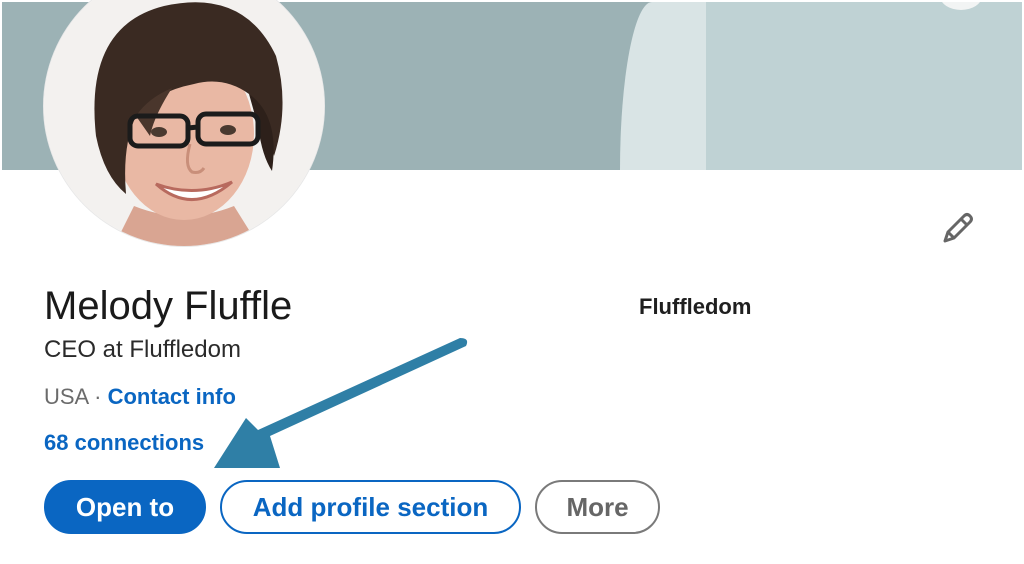 Image resolution: width=1024 pixels, height=564 pixels. Describe the element at coordinates (142, 349) in the screenshot. I see `profile-headline: CEO at Fluffledom` at that location.